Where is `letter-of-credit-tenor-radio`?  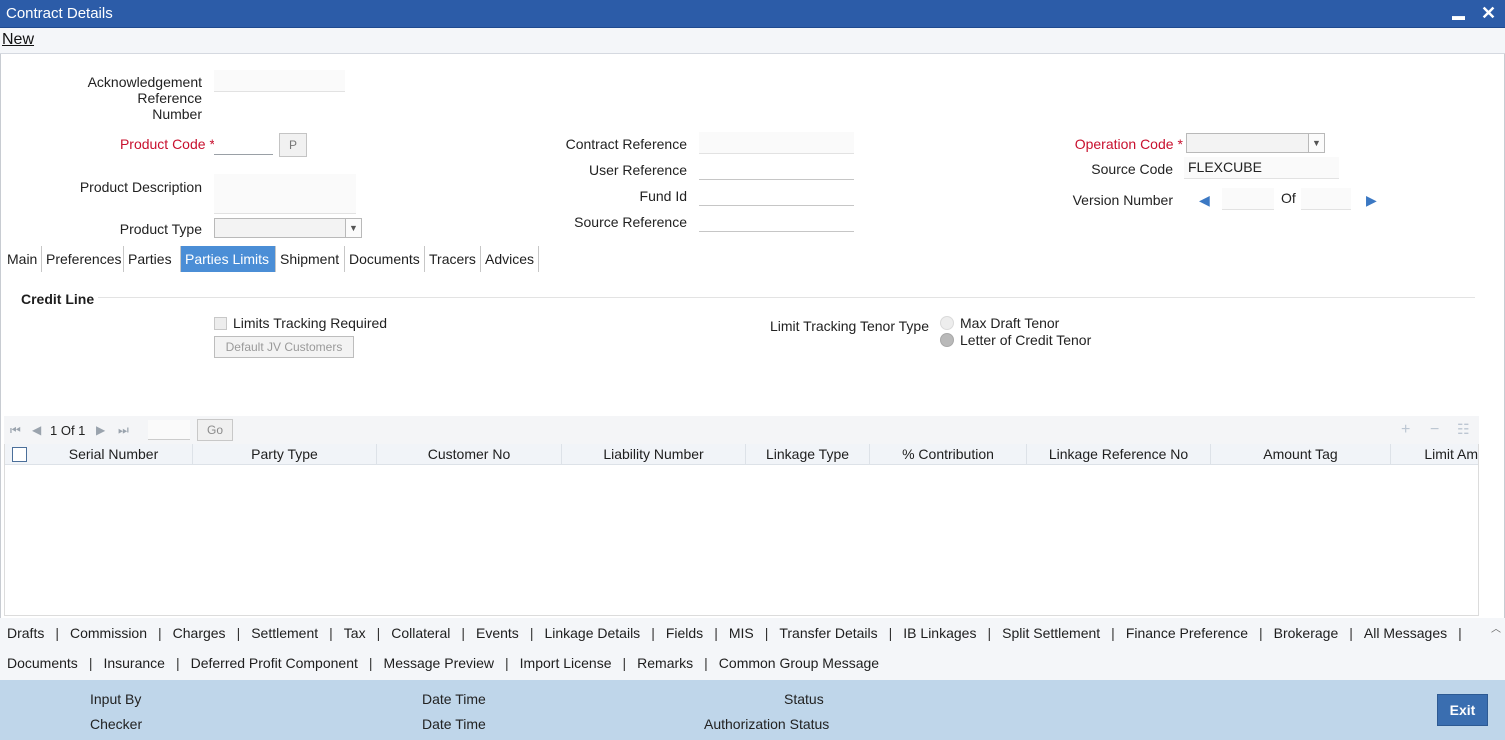 letter-of-credit-tenor-radio is located at coordinates (947, 340).